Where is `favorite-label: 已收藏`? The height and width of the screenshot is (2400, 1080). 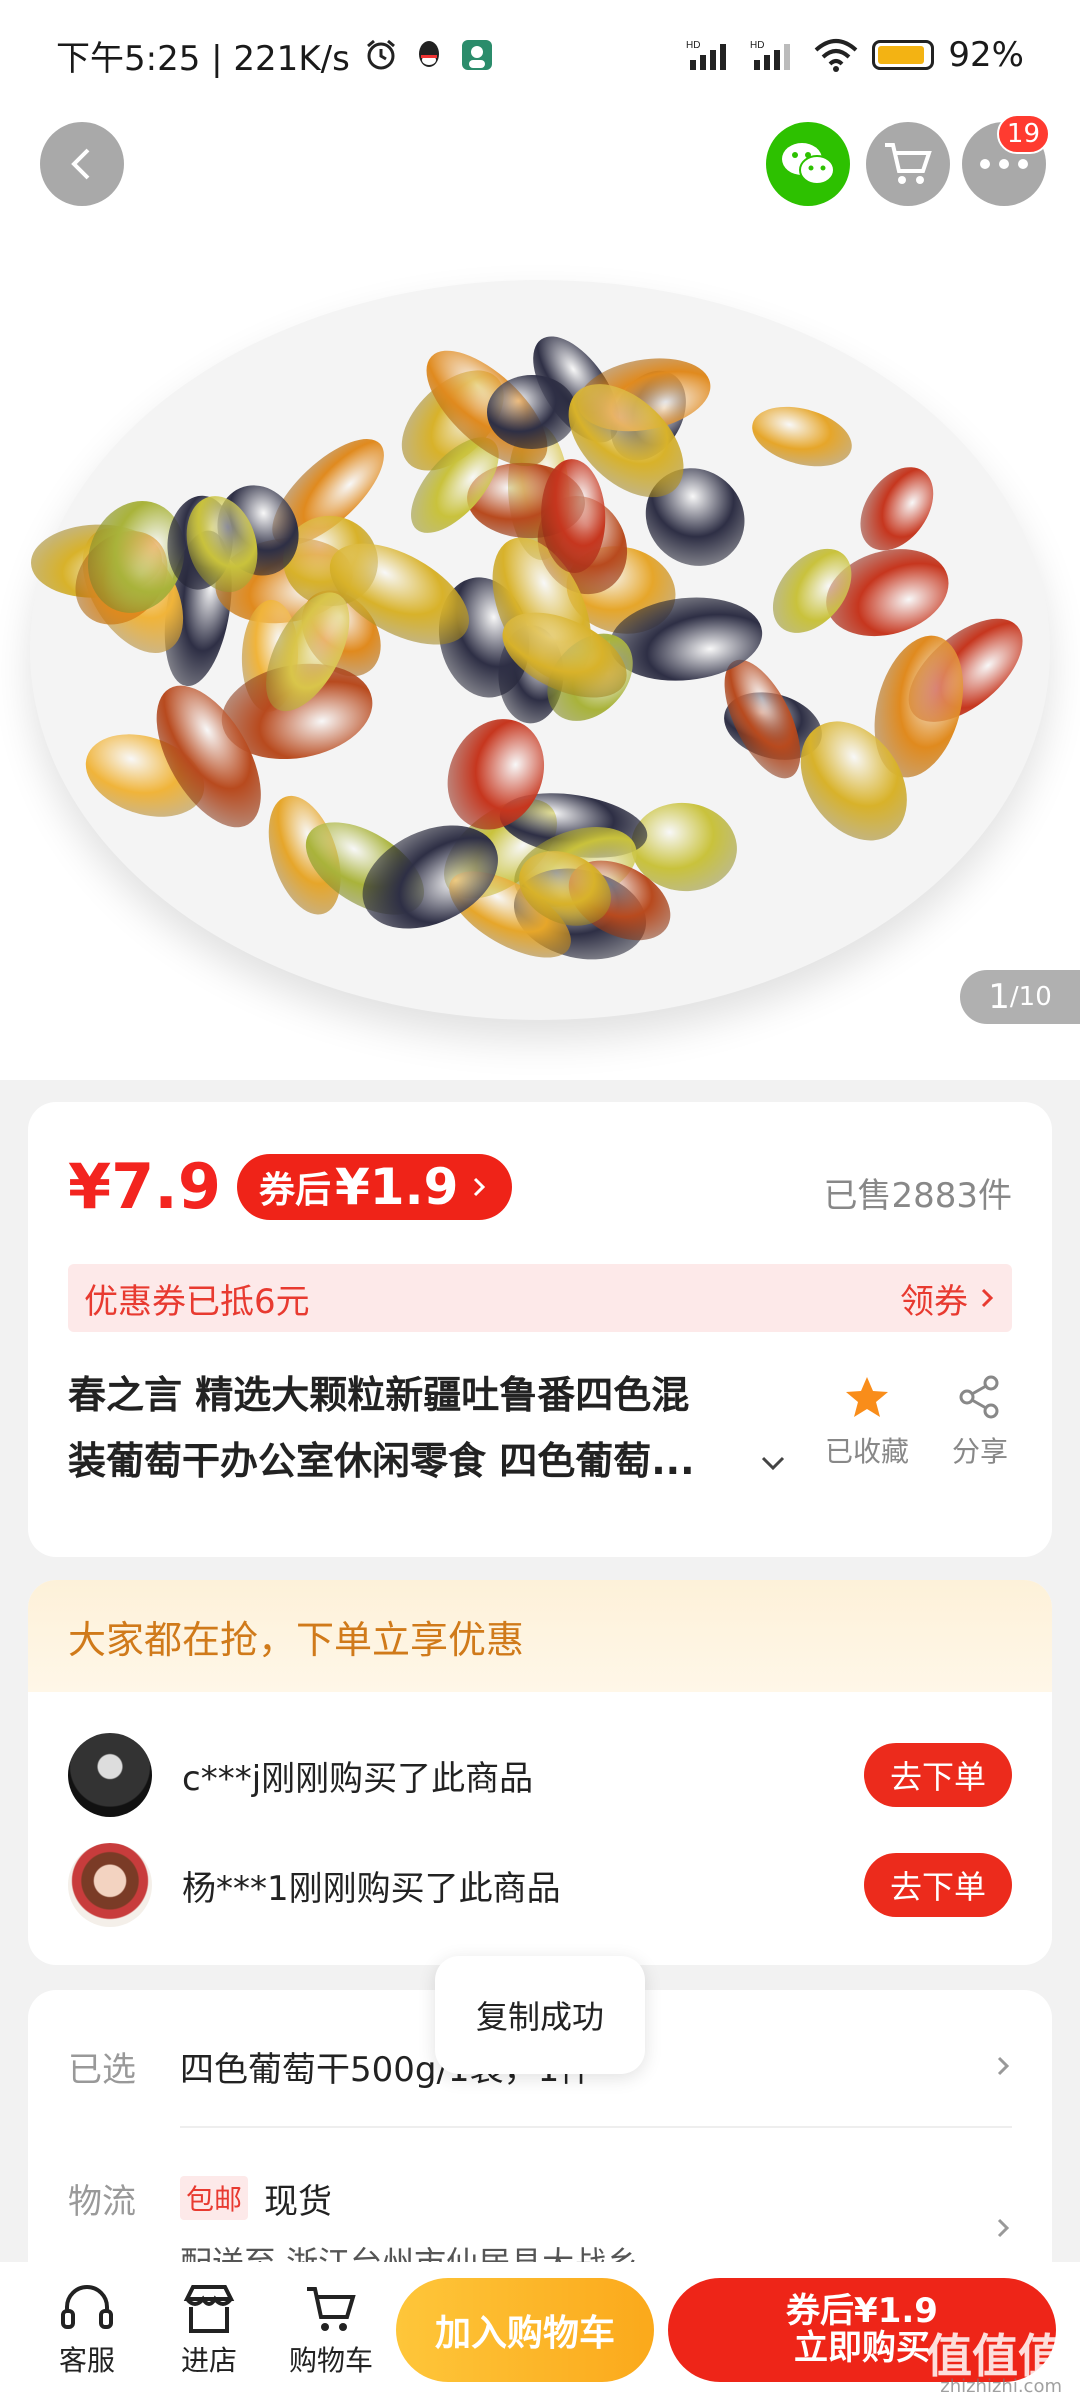 favorite-label: 已收藏 is located at coordinates (866, 1451).